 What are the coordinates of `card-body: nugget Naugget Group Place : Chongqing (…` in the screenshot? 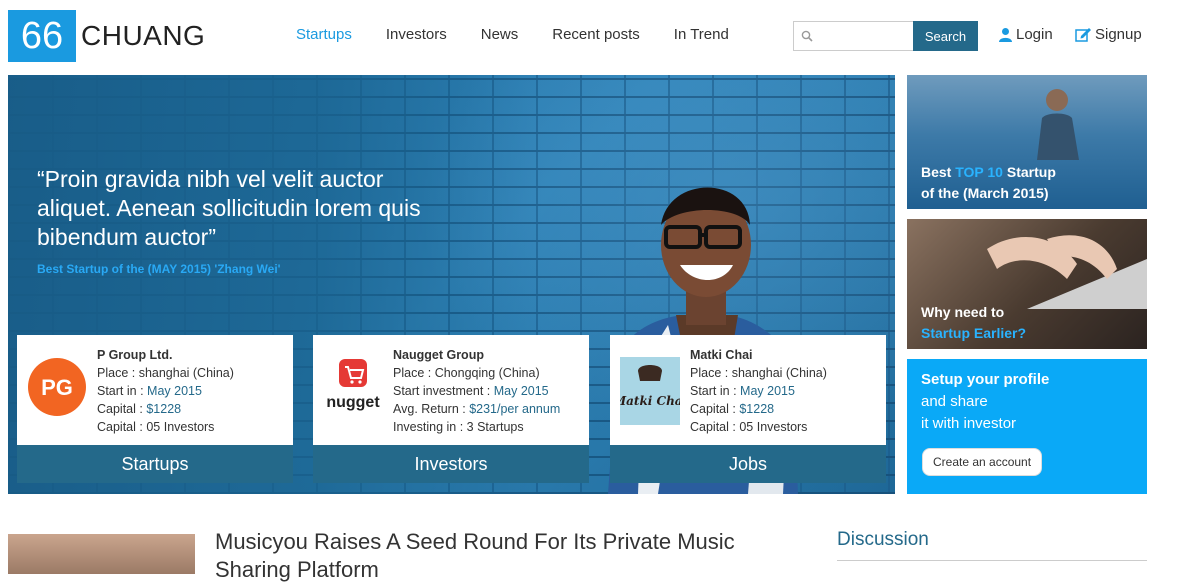 It's located at (451, 390).